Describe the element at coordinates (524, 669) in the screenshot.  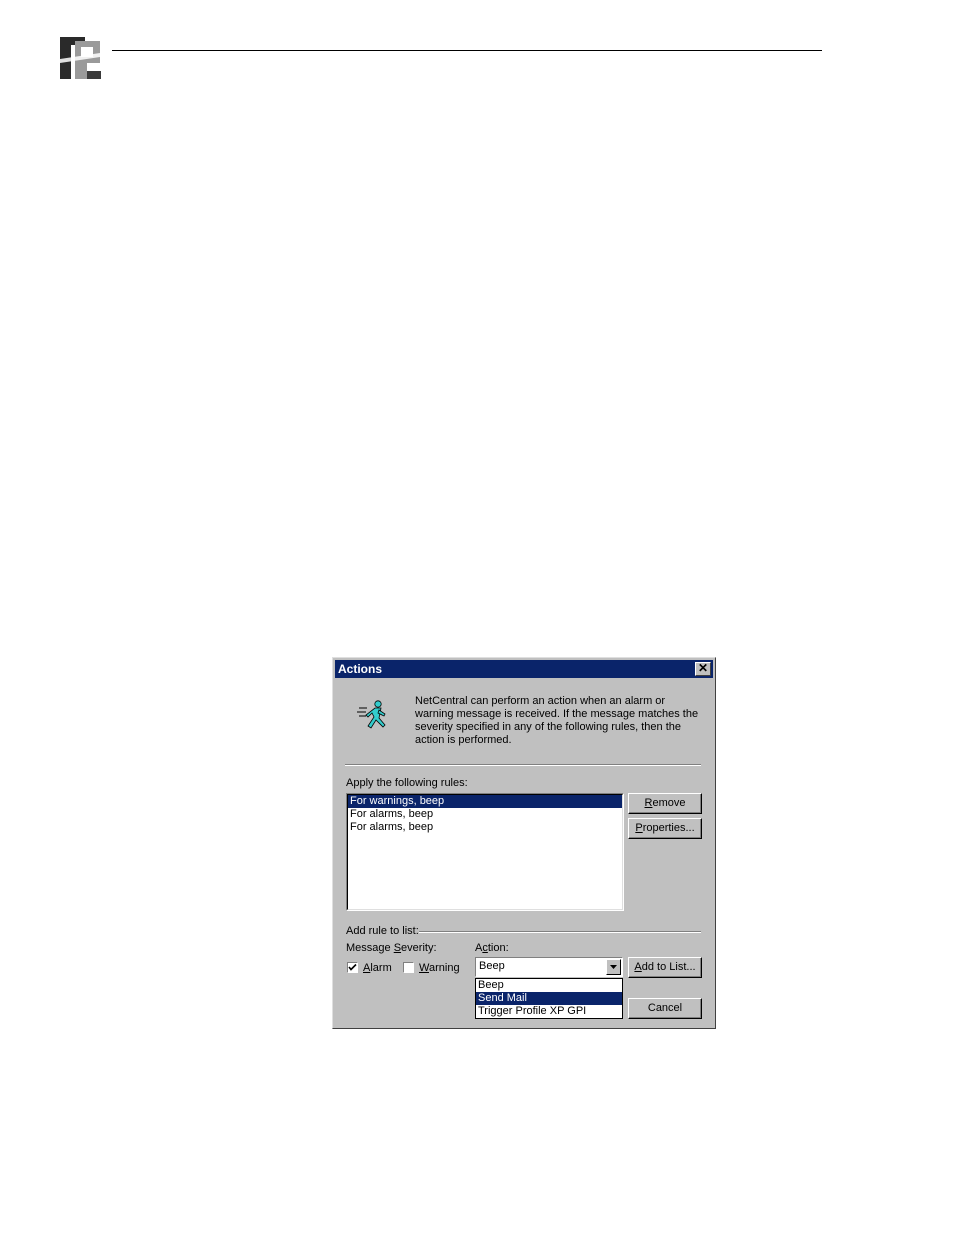
I see `title-bar: Actions ✕` at that location.